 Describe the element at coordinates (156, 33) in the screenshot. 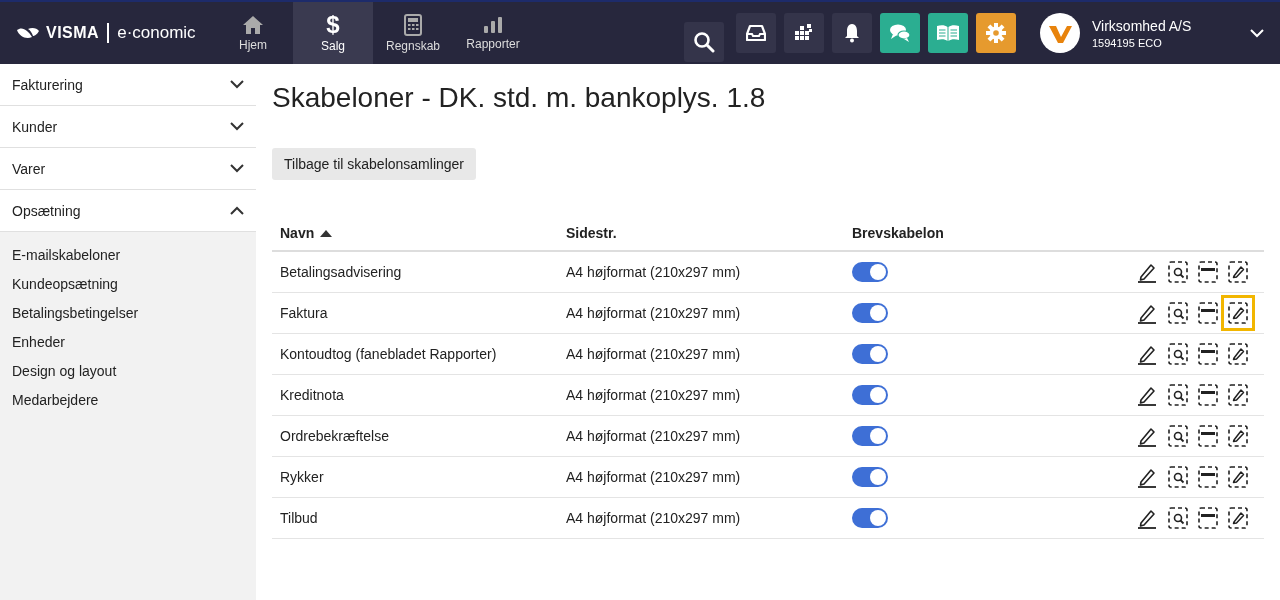

I see `logo-product: e·conomic` at that location.